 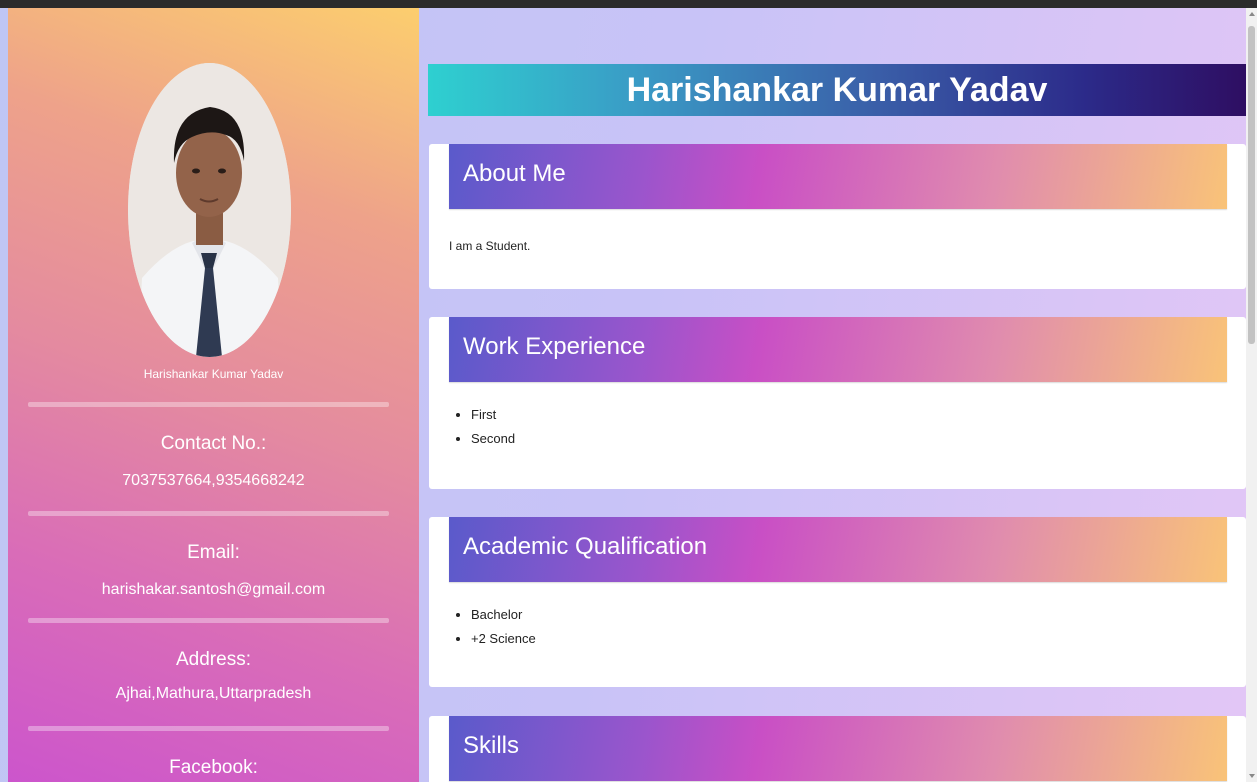 I want to click on about-heading: About Me, so click(x=838, y=176).